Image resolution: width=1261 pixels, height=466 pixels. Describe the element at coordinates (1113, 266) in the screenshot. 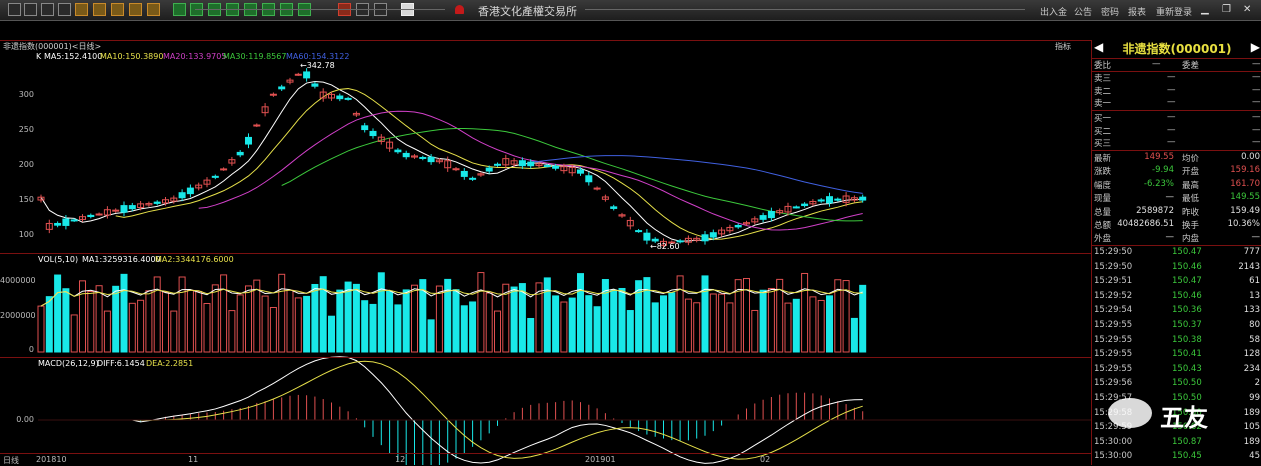

I see `tick-time: 15:29:50` at that location.